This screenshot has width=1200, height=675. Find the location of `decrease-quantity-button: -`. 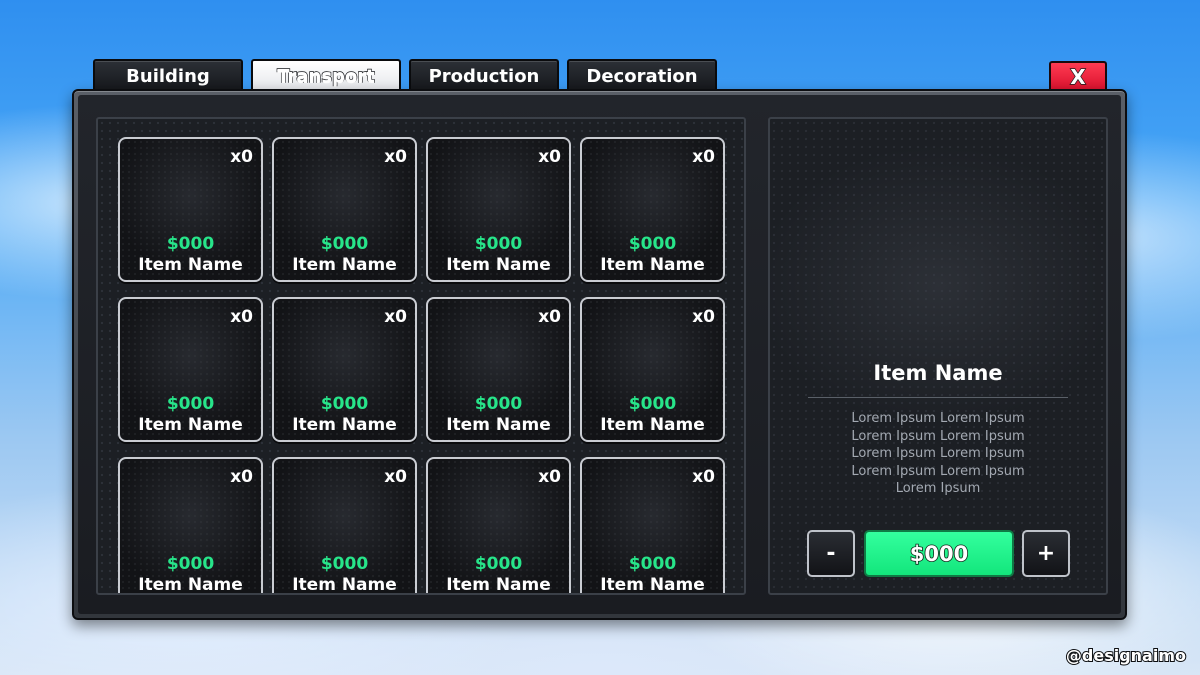

decrease-quantity-button: - is located at coordinates (831, 553).